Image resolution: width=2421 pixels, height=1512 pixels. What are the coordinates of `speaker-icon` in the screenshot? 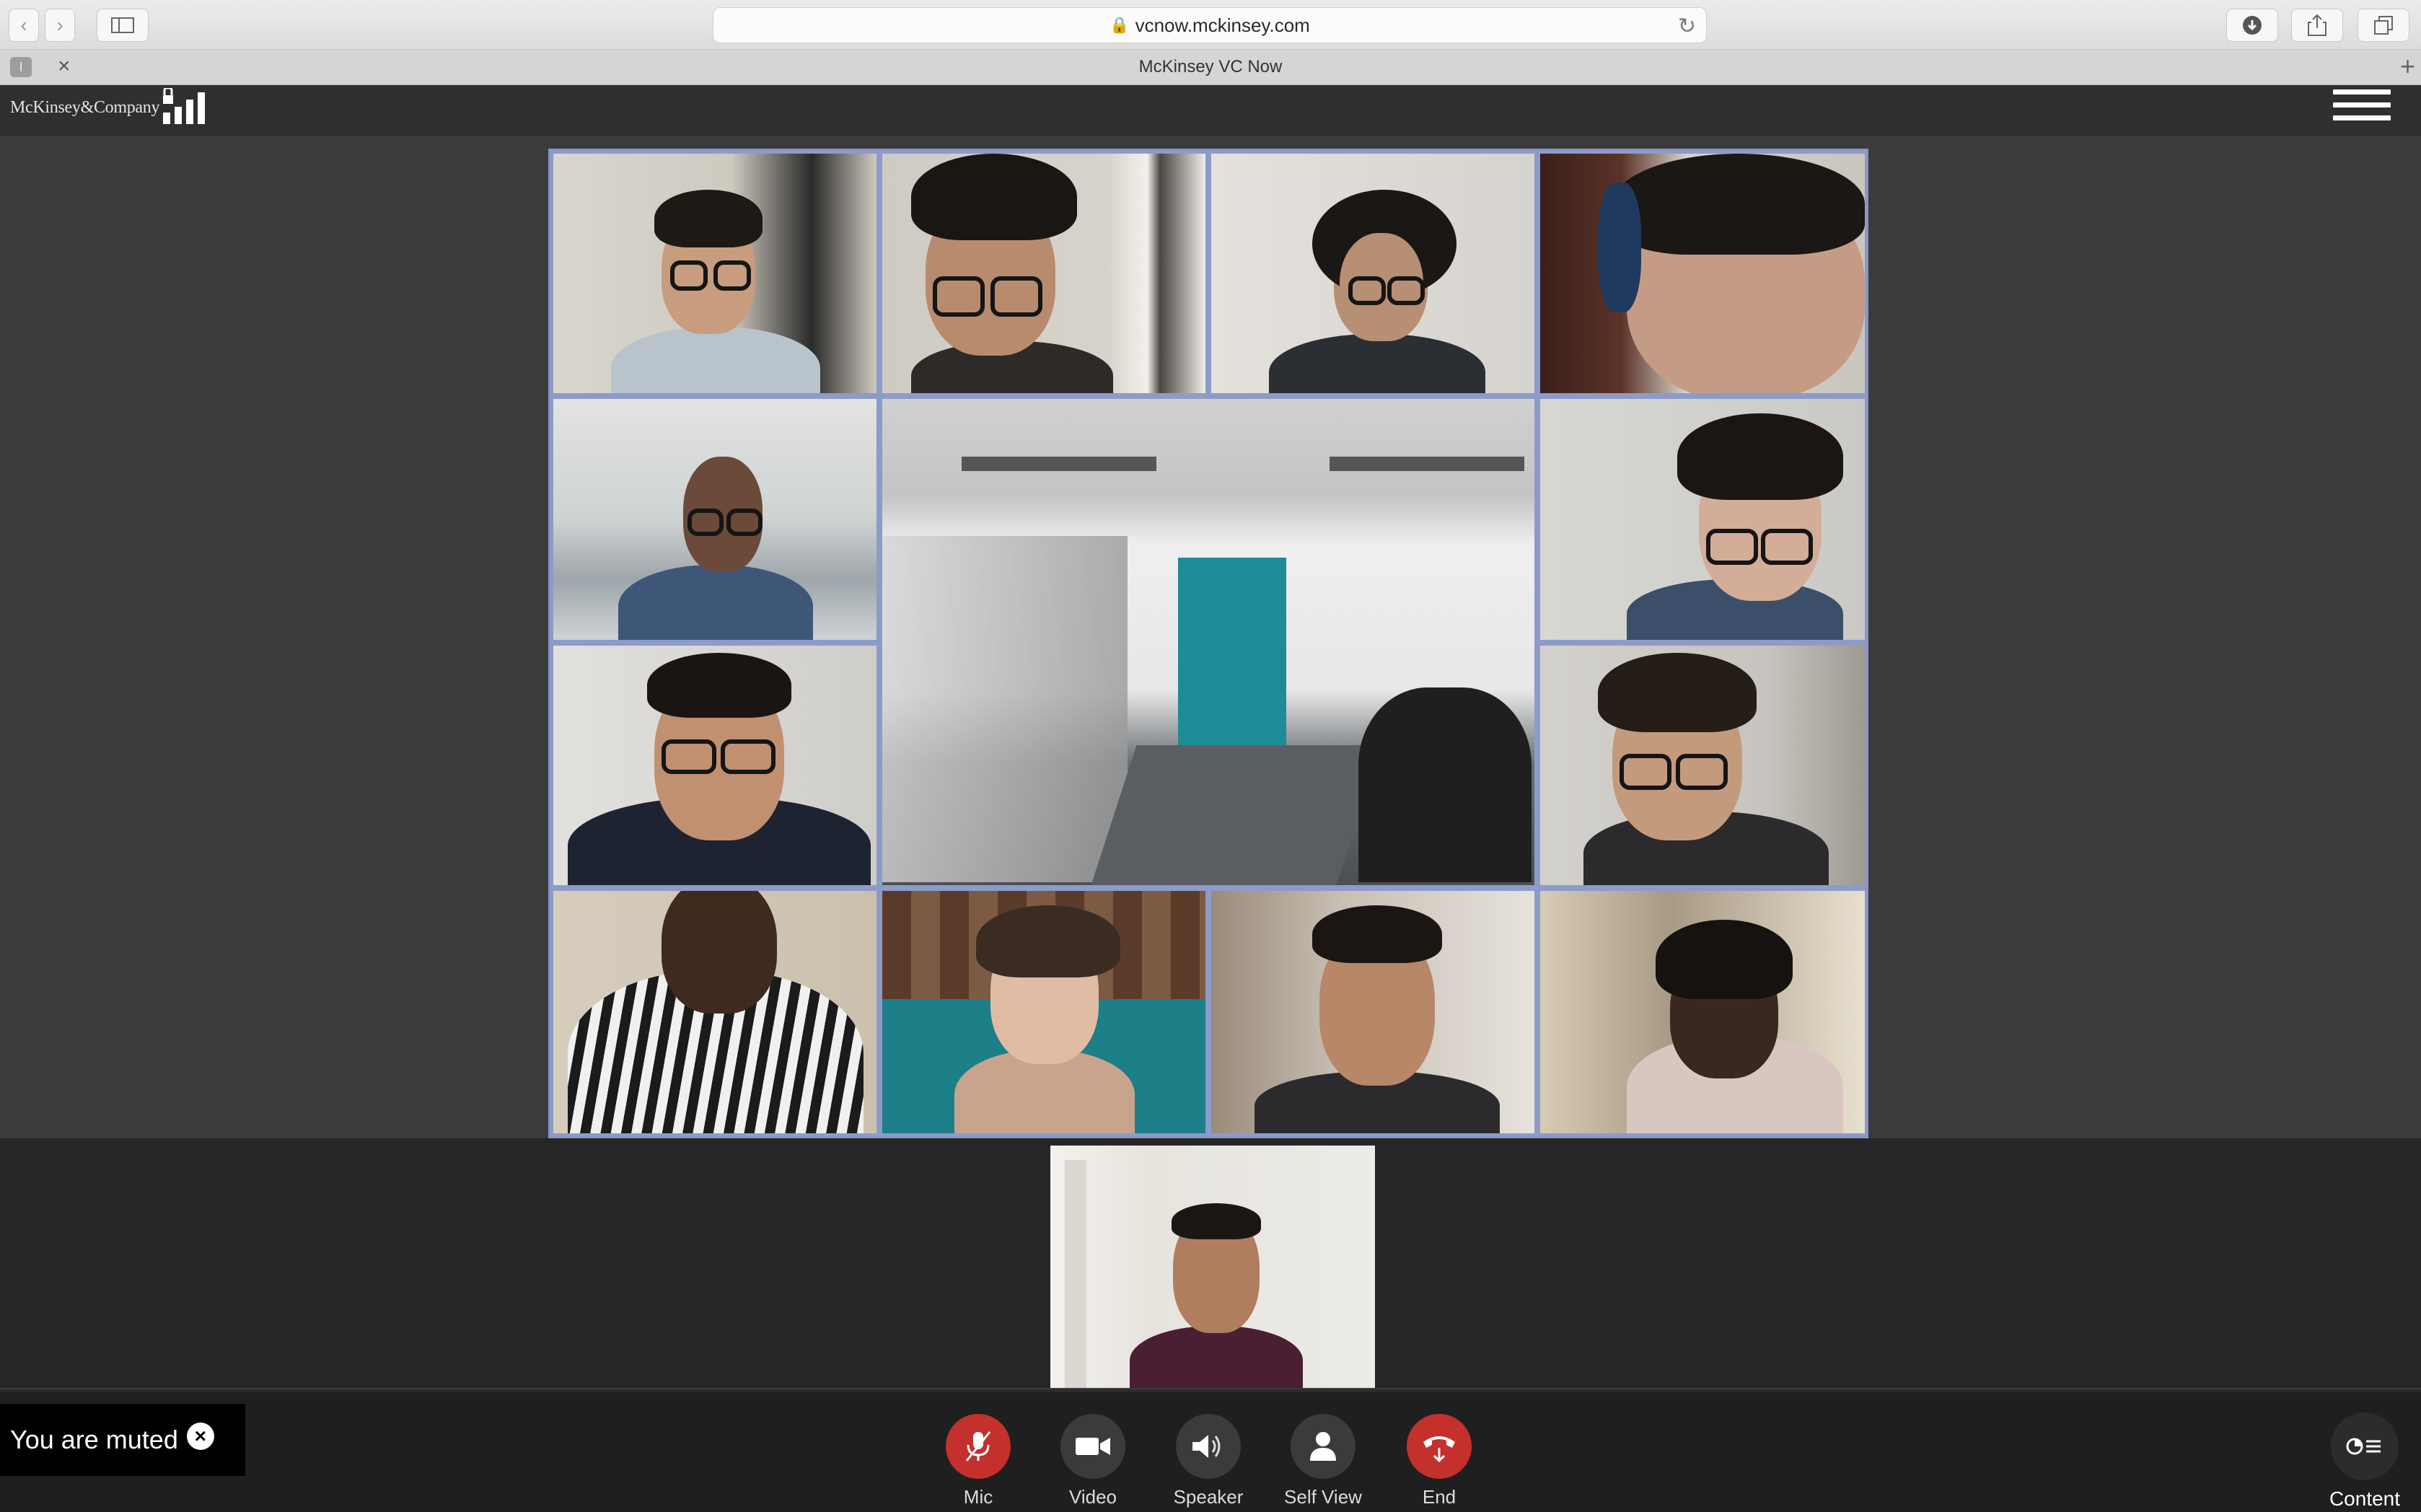 It's located at (1209, 1446).